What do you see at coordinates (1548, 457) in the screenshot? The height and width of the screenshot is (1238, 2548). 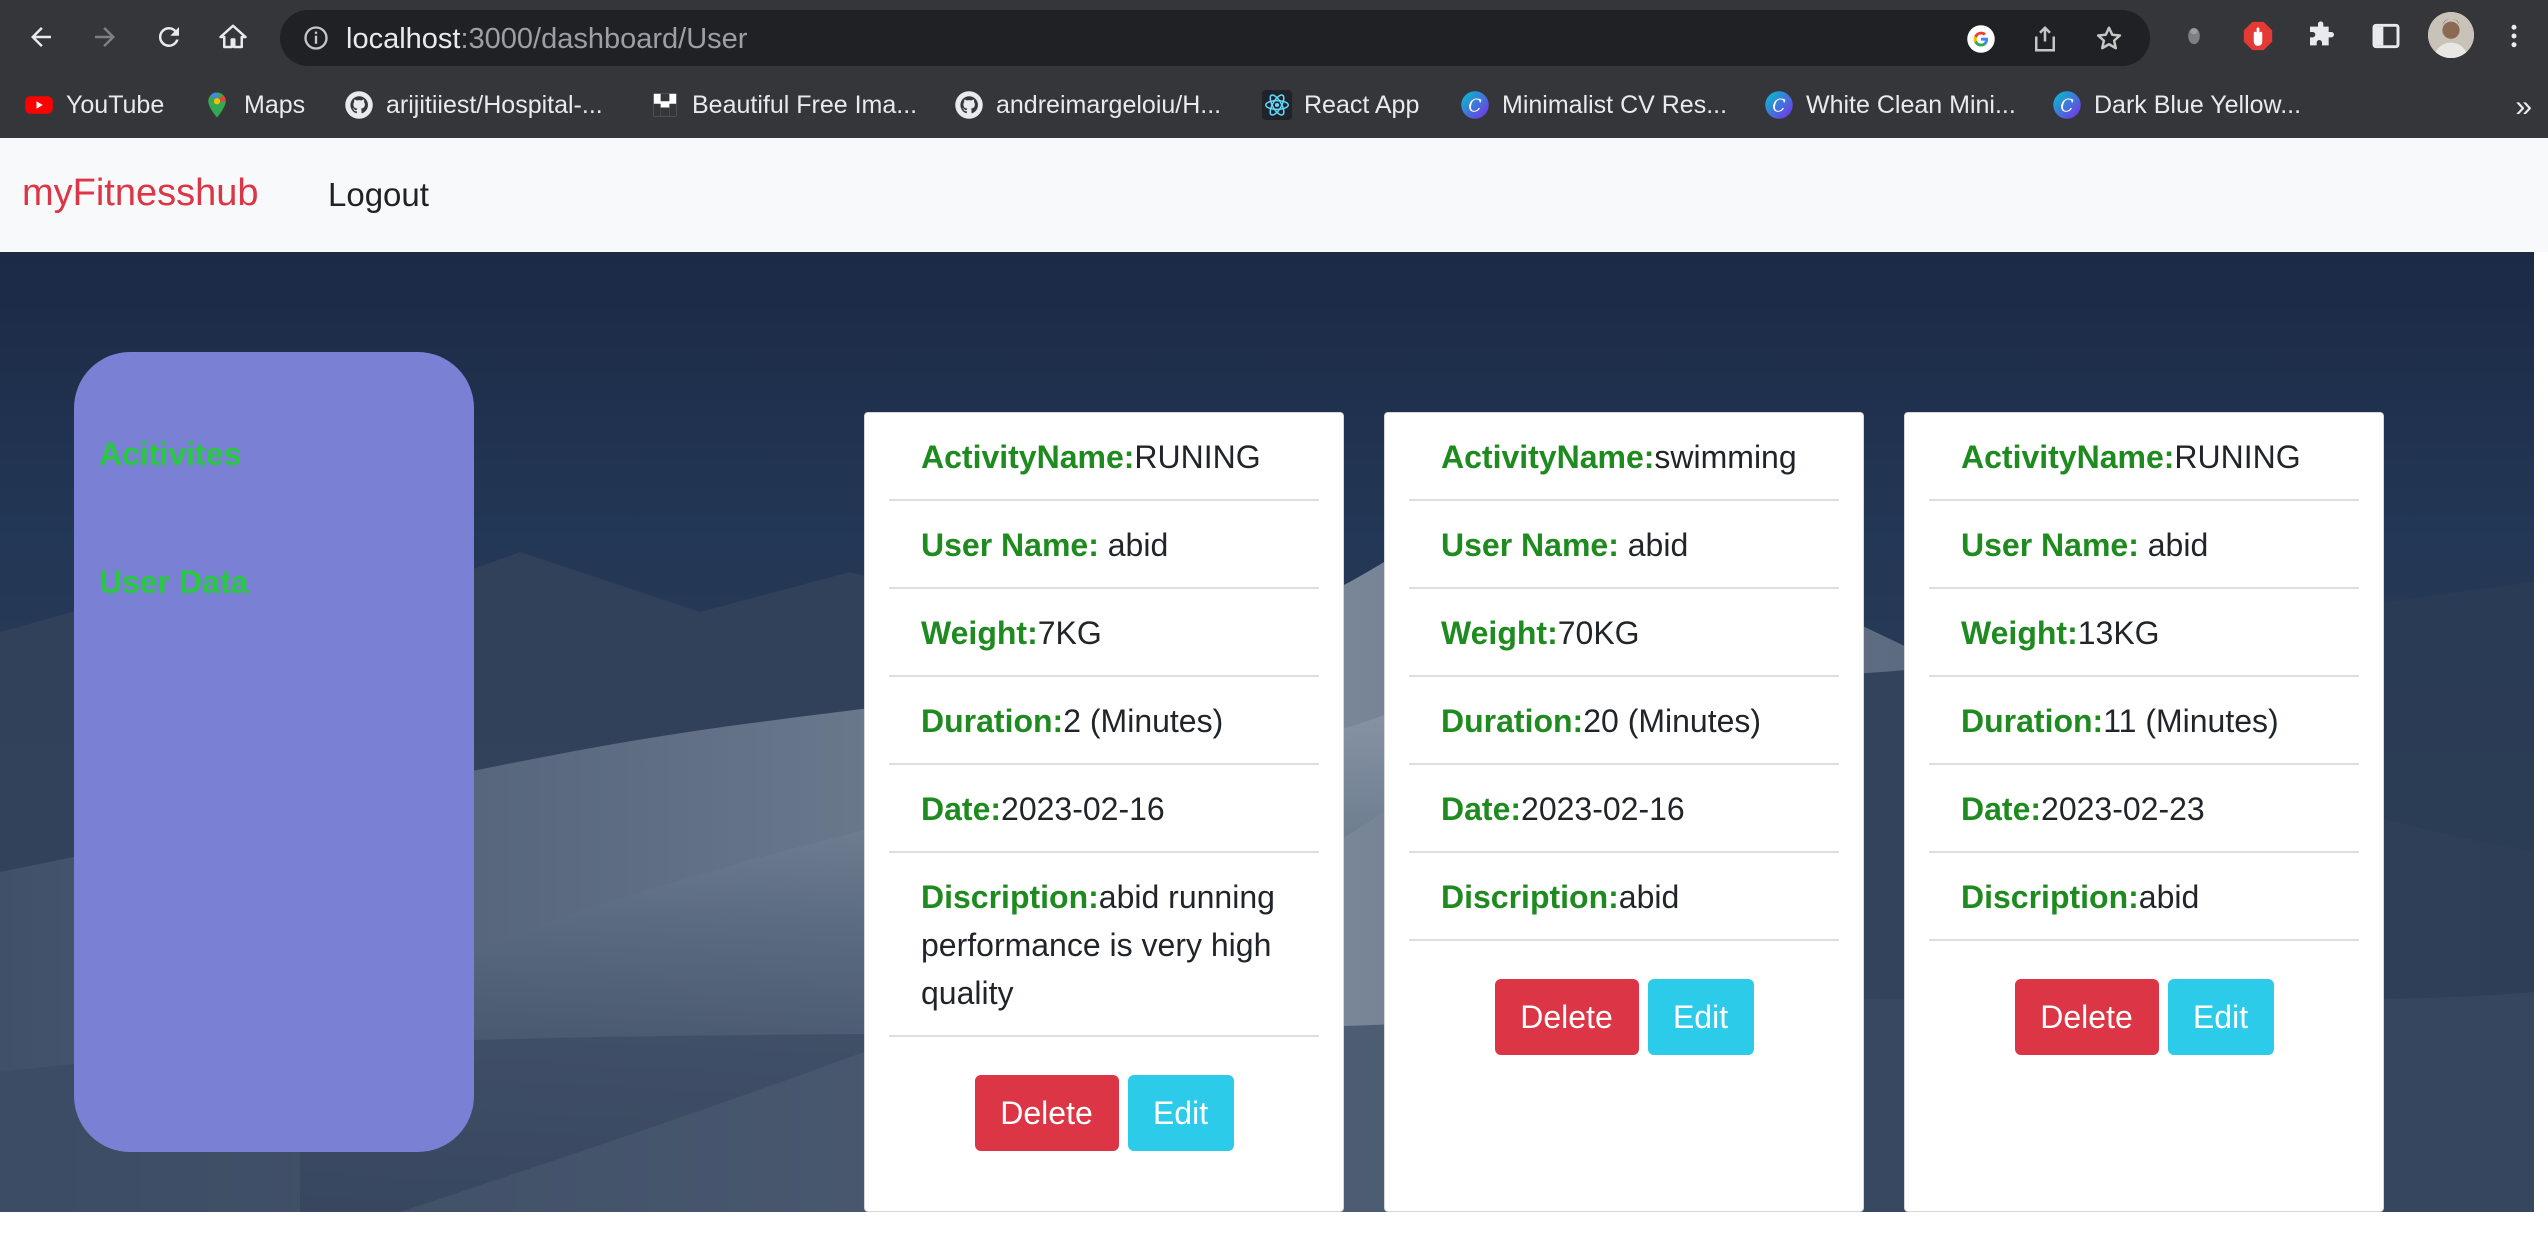 I see `activity-name-label: ActivityName:` at bounding box center [1548, 457].